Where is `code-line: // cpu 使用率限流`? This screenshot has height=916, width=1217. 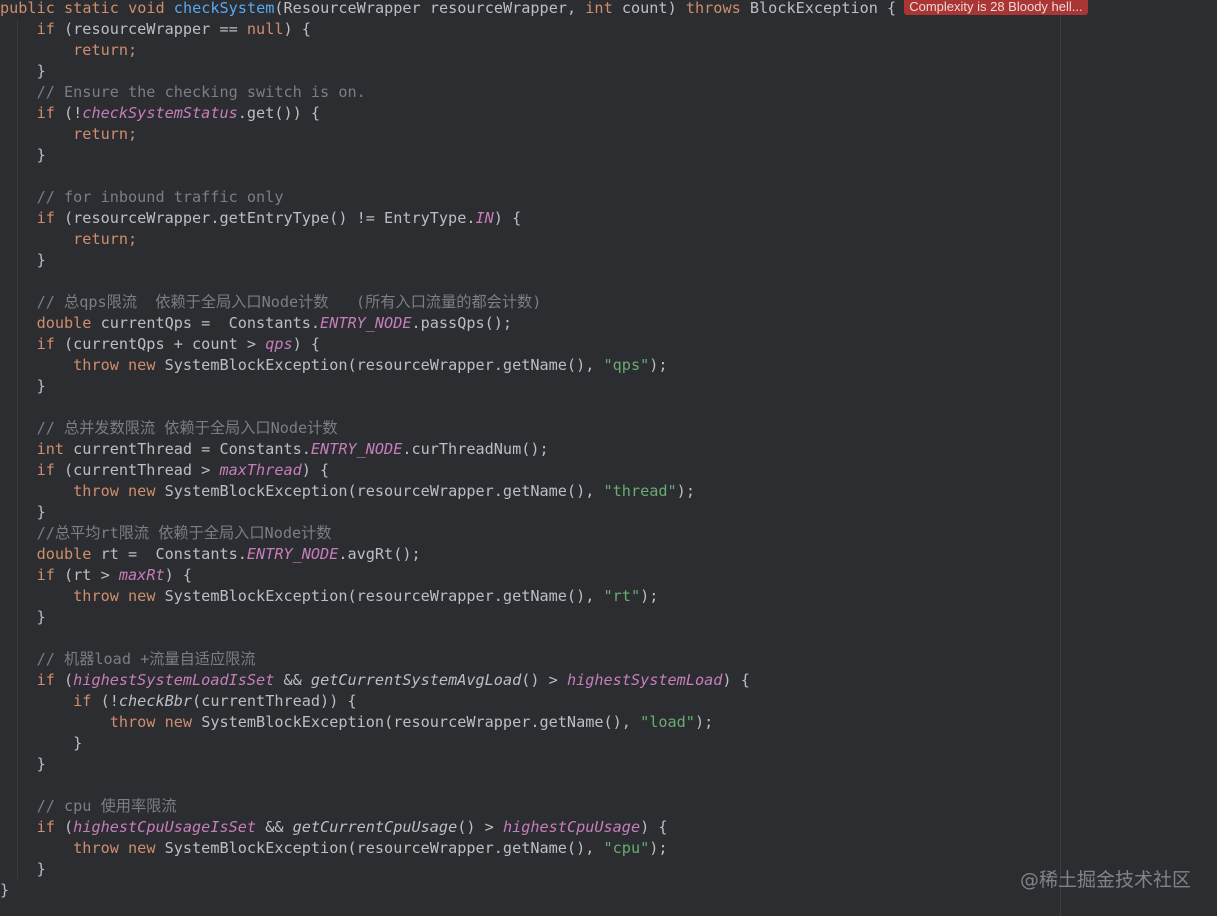
code-line: // cpu 使用率限流 is located at coordinates (106, 806).